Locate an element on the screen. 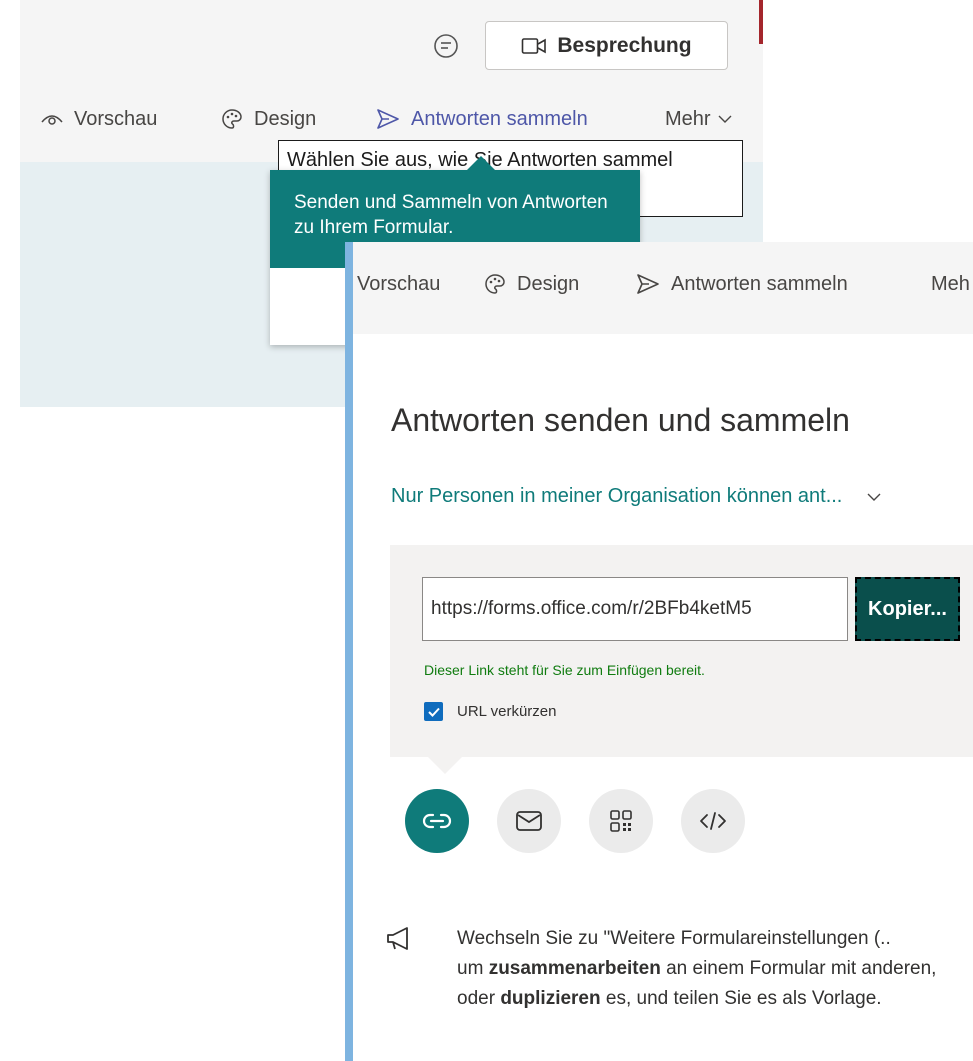  email-share-button is located at coordinates (529, 821).